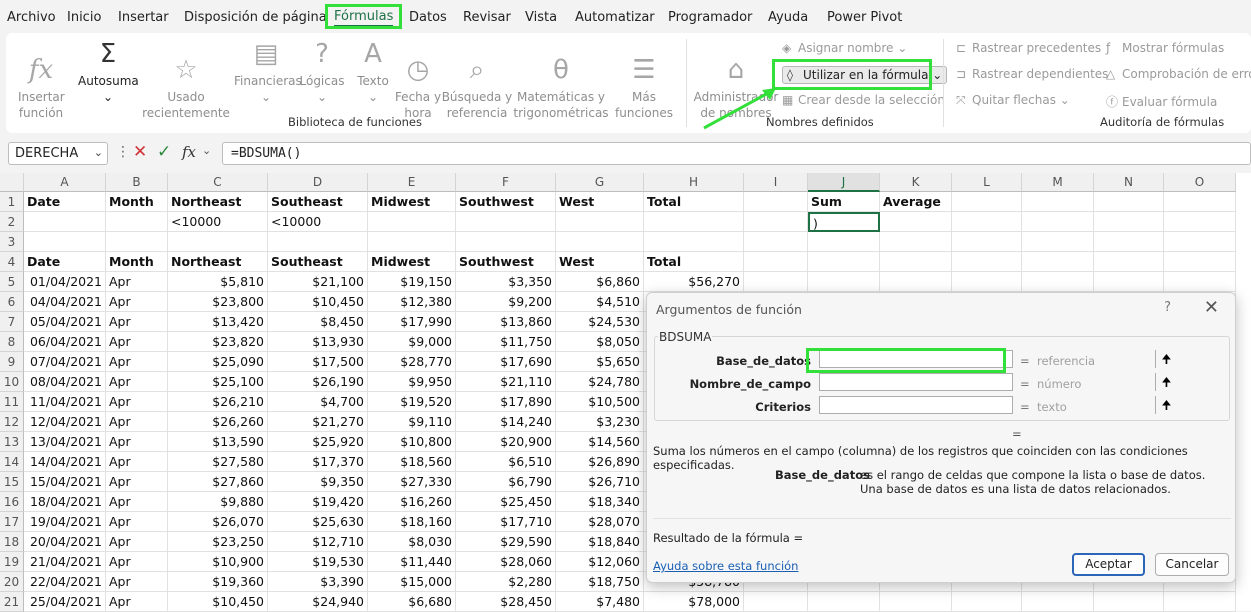 The image size is (1251, 612). What do you see at coordinates (65, 202) in the screenshot?
I see `cell: Date` at bounding box center [65, 202].